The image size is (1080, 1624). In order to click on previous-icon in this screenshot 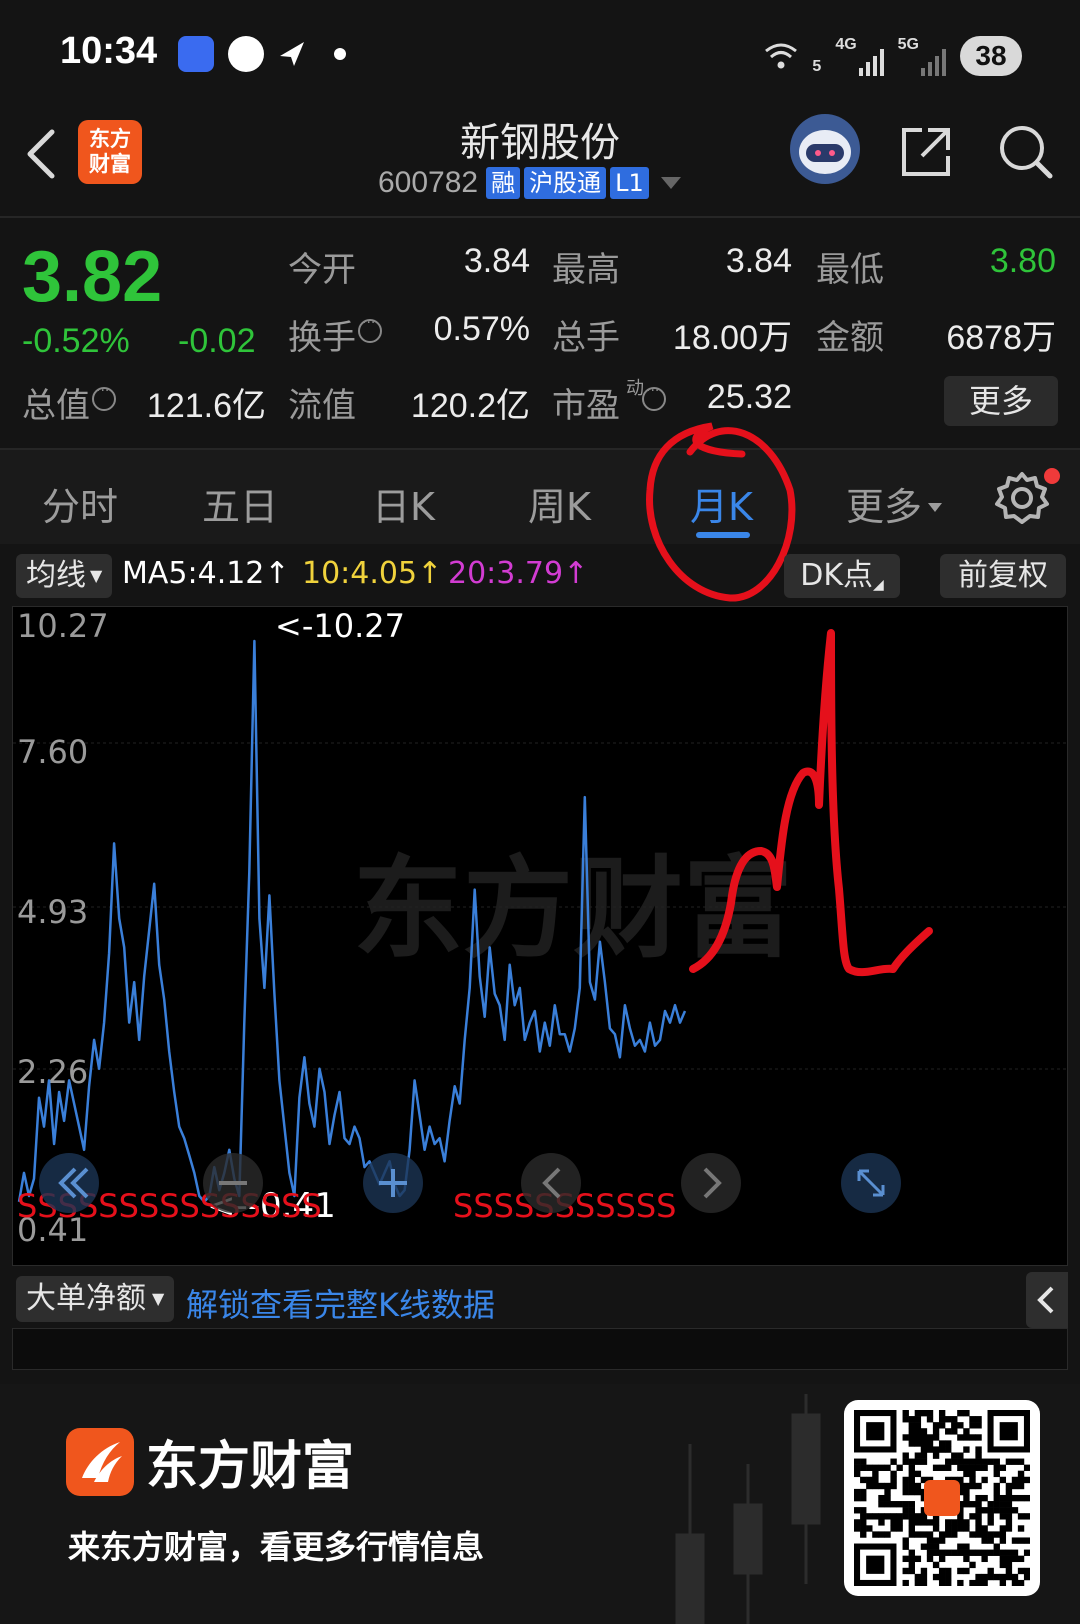, I will do `click(551, 1183)`.